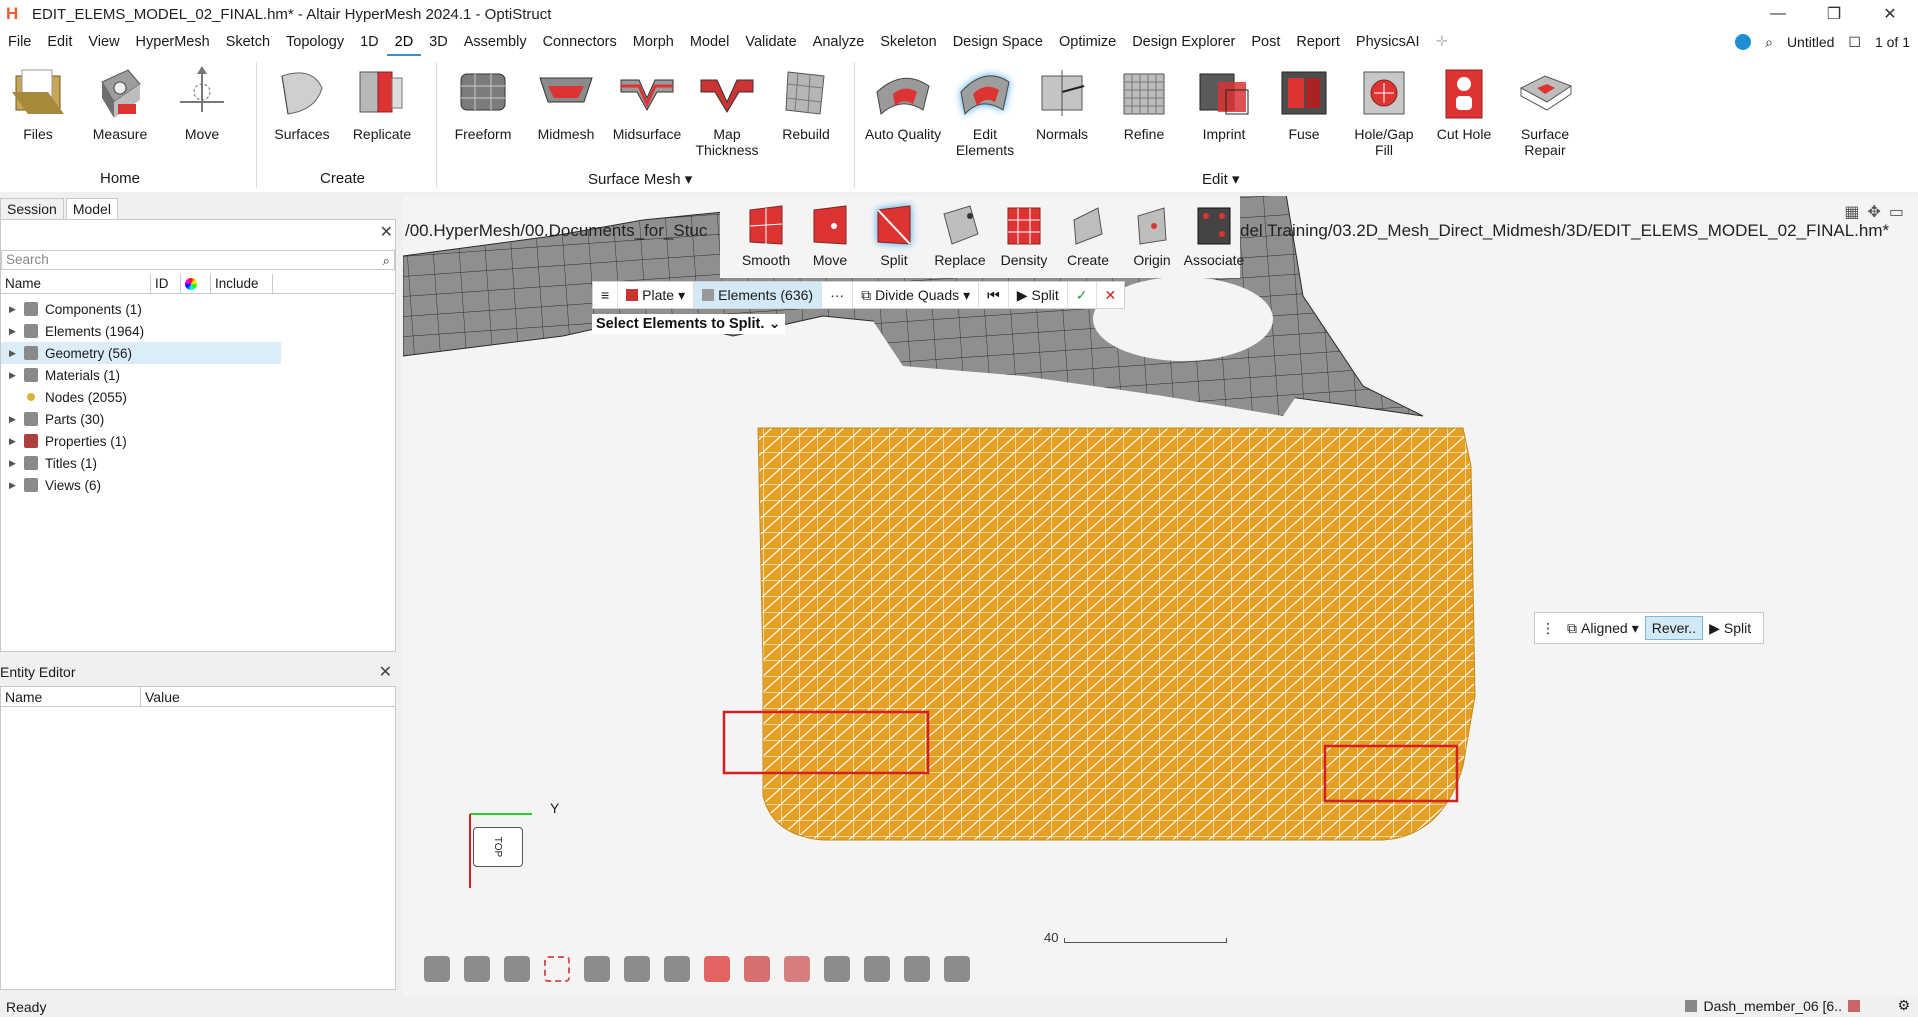 Image resolution: width=1918 pixels, height=1017 pixels. I want to click on menu-2d: 2D, so click(404, 42).